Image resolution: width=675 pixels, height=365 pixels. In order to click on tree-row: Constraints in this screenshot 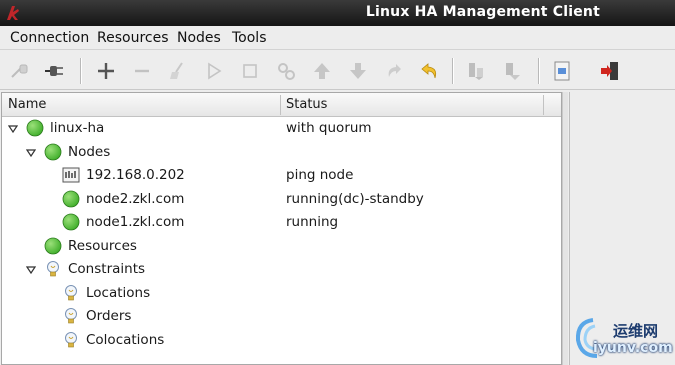, I will do `click(281, 269)`.